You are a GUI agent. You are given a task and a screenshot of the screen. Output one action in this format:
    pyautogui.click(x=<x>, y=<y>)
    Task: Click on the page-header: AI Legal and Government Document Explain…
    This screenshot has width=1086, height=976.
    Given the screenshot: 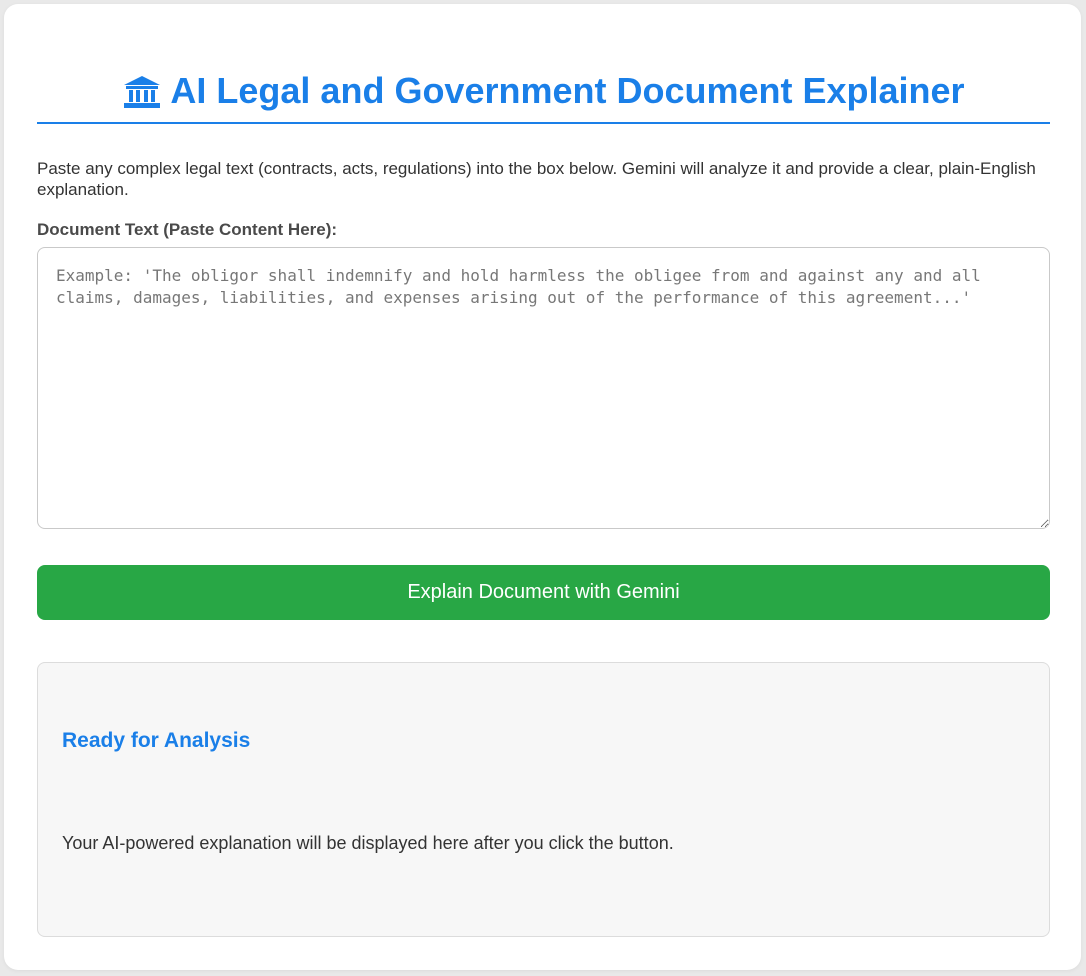 What is the action you would take?
    pyautogui.click(x=543, y=97)
    